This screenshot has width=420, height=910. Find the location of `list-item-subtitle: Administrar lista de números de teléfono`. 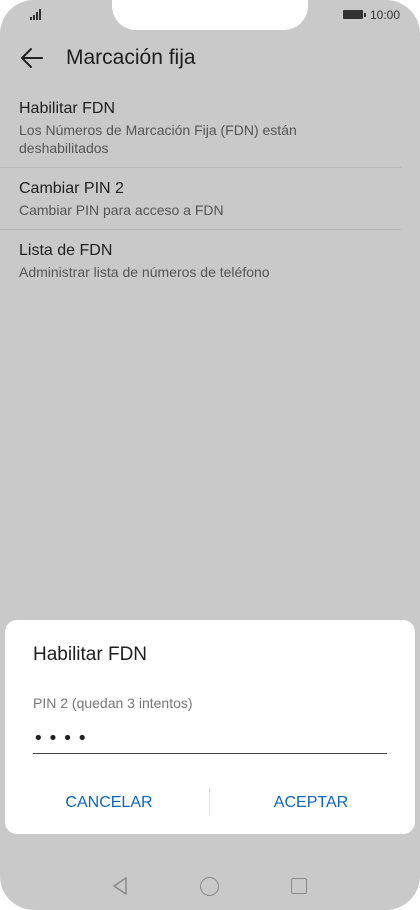

list-item-subtitle: Administrar lista de números de teléfono is located at coordinates (144, 272).